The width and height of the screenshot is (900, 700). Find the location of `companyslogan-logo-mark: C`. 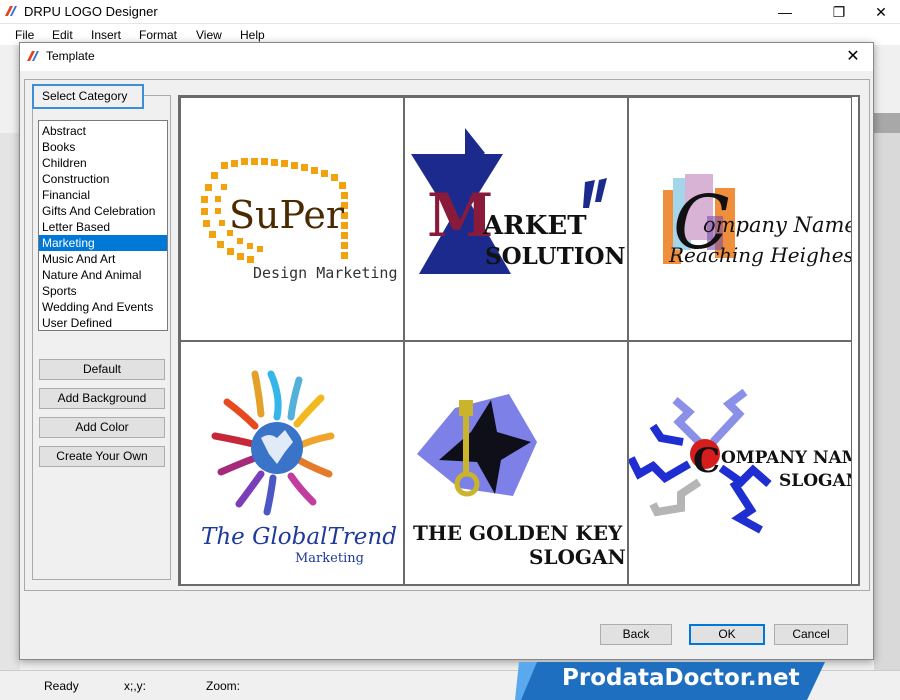

companyslogan-logo-mark: C is located at coordinates (706, 461).